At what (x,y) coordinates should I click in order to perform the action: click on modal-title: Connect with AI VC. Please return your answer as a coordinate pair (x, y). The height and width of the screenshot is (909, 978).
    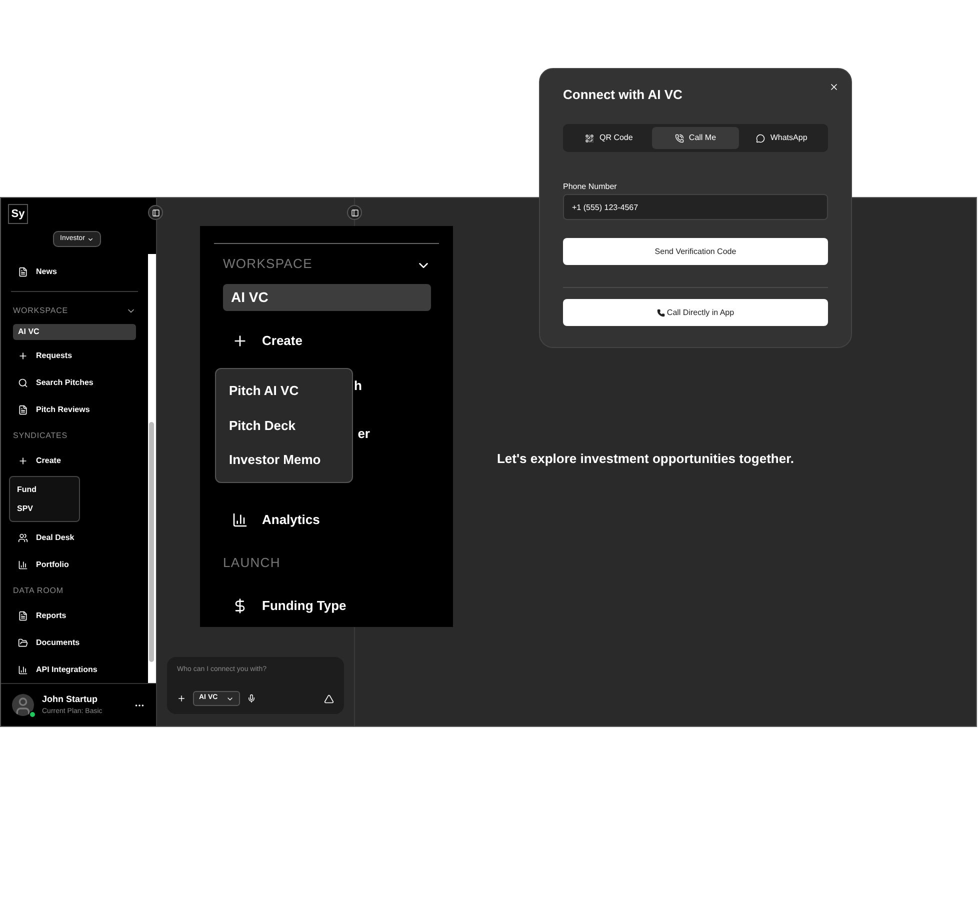
    Looking at the image, I should click on (623, 94).